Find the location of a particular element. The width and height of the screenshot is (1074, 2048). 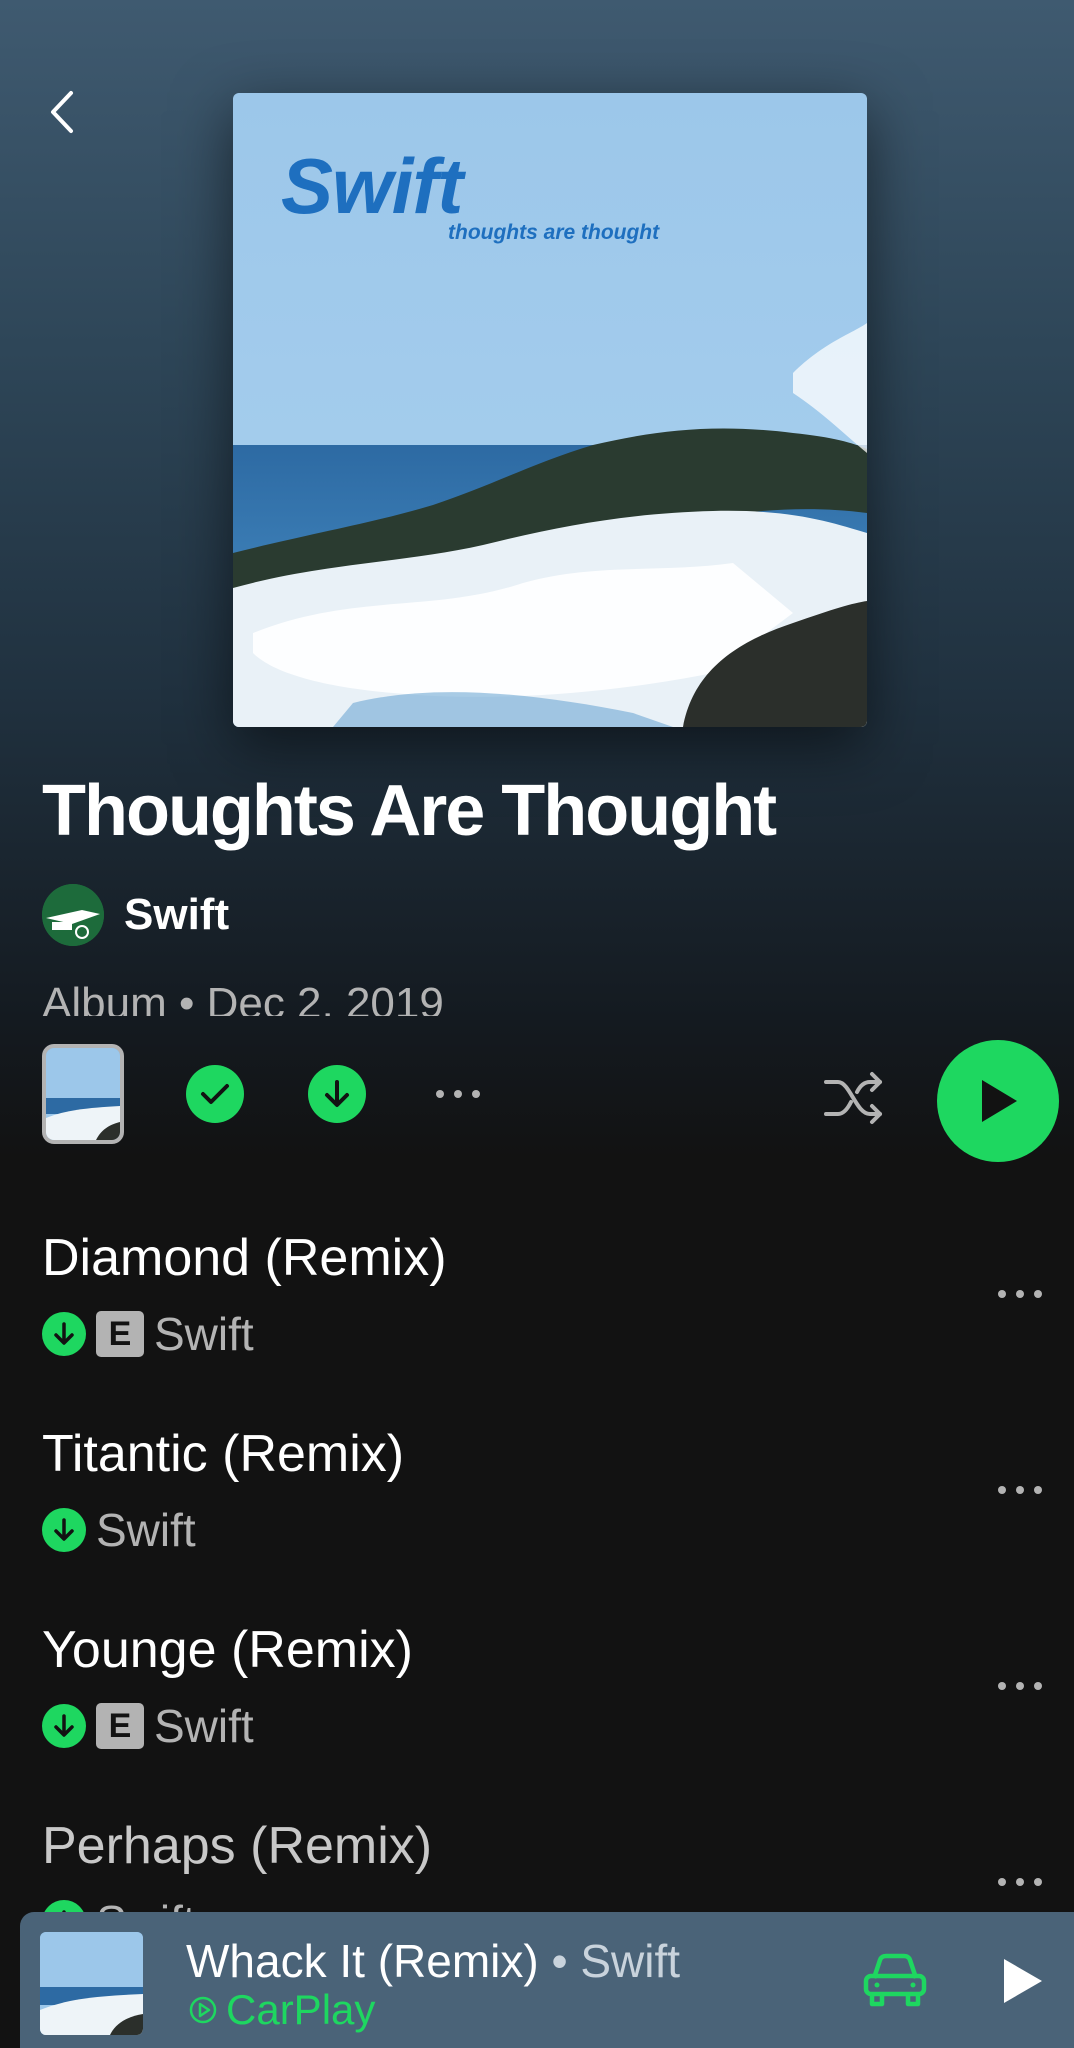

artist-avatar is located at coordinates (73, 915).